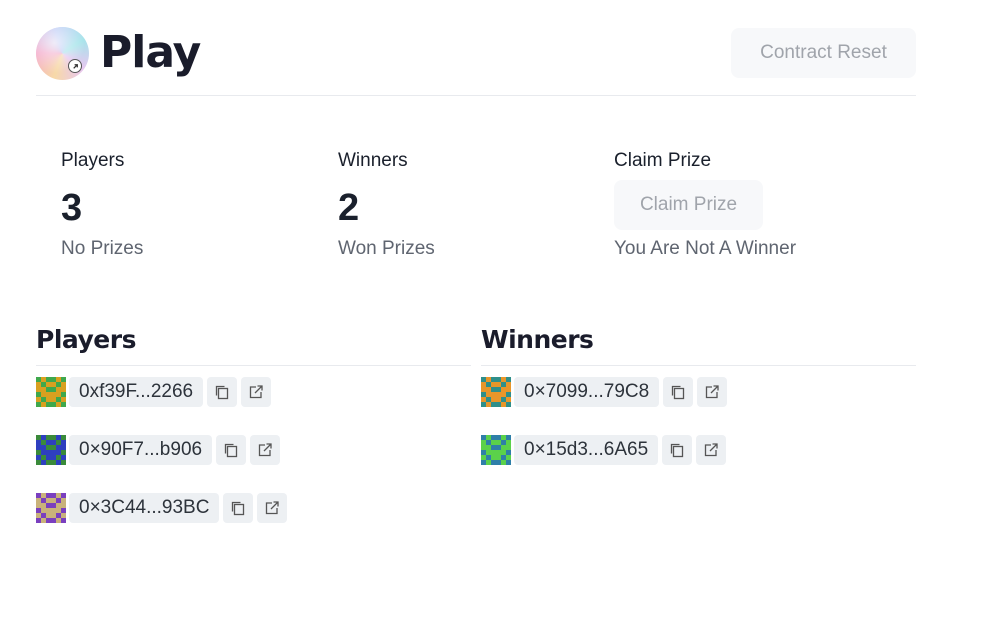 The image size is (994, 623). I want to click on address-row: 0×15d3...6A65, so click(604, 450).